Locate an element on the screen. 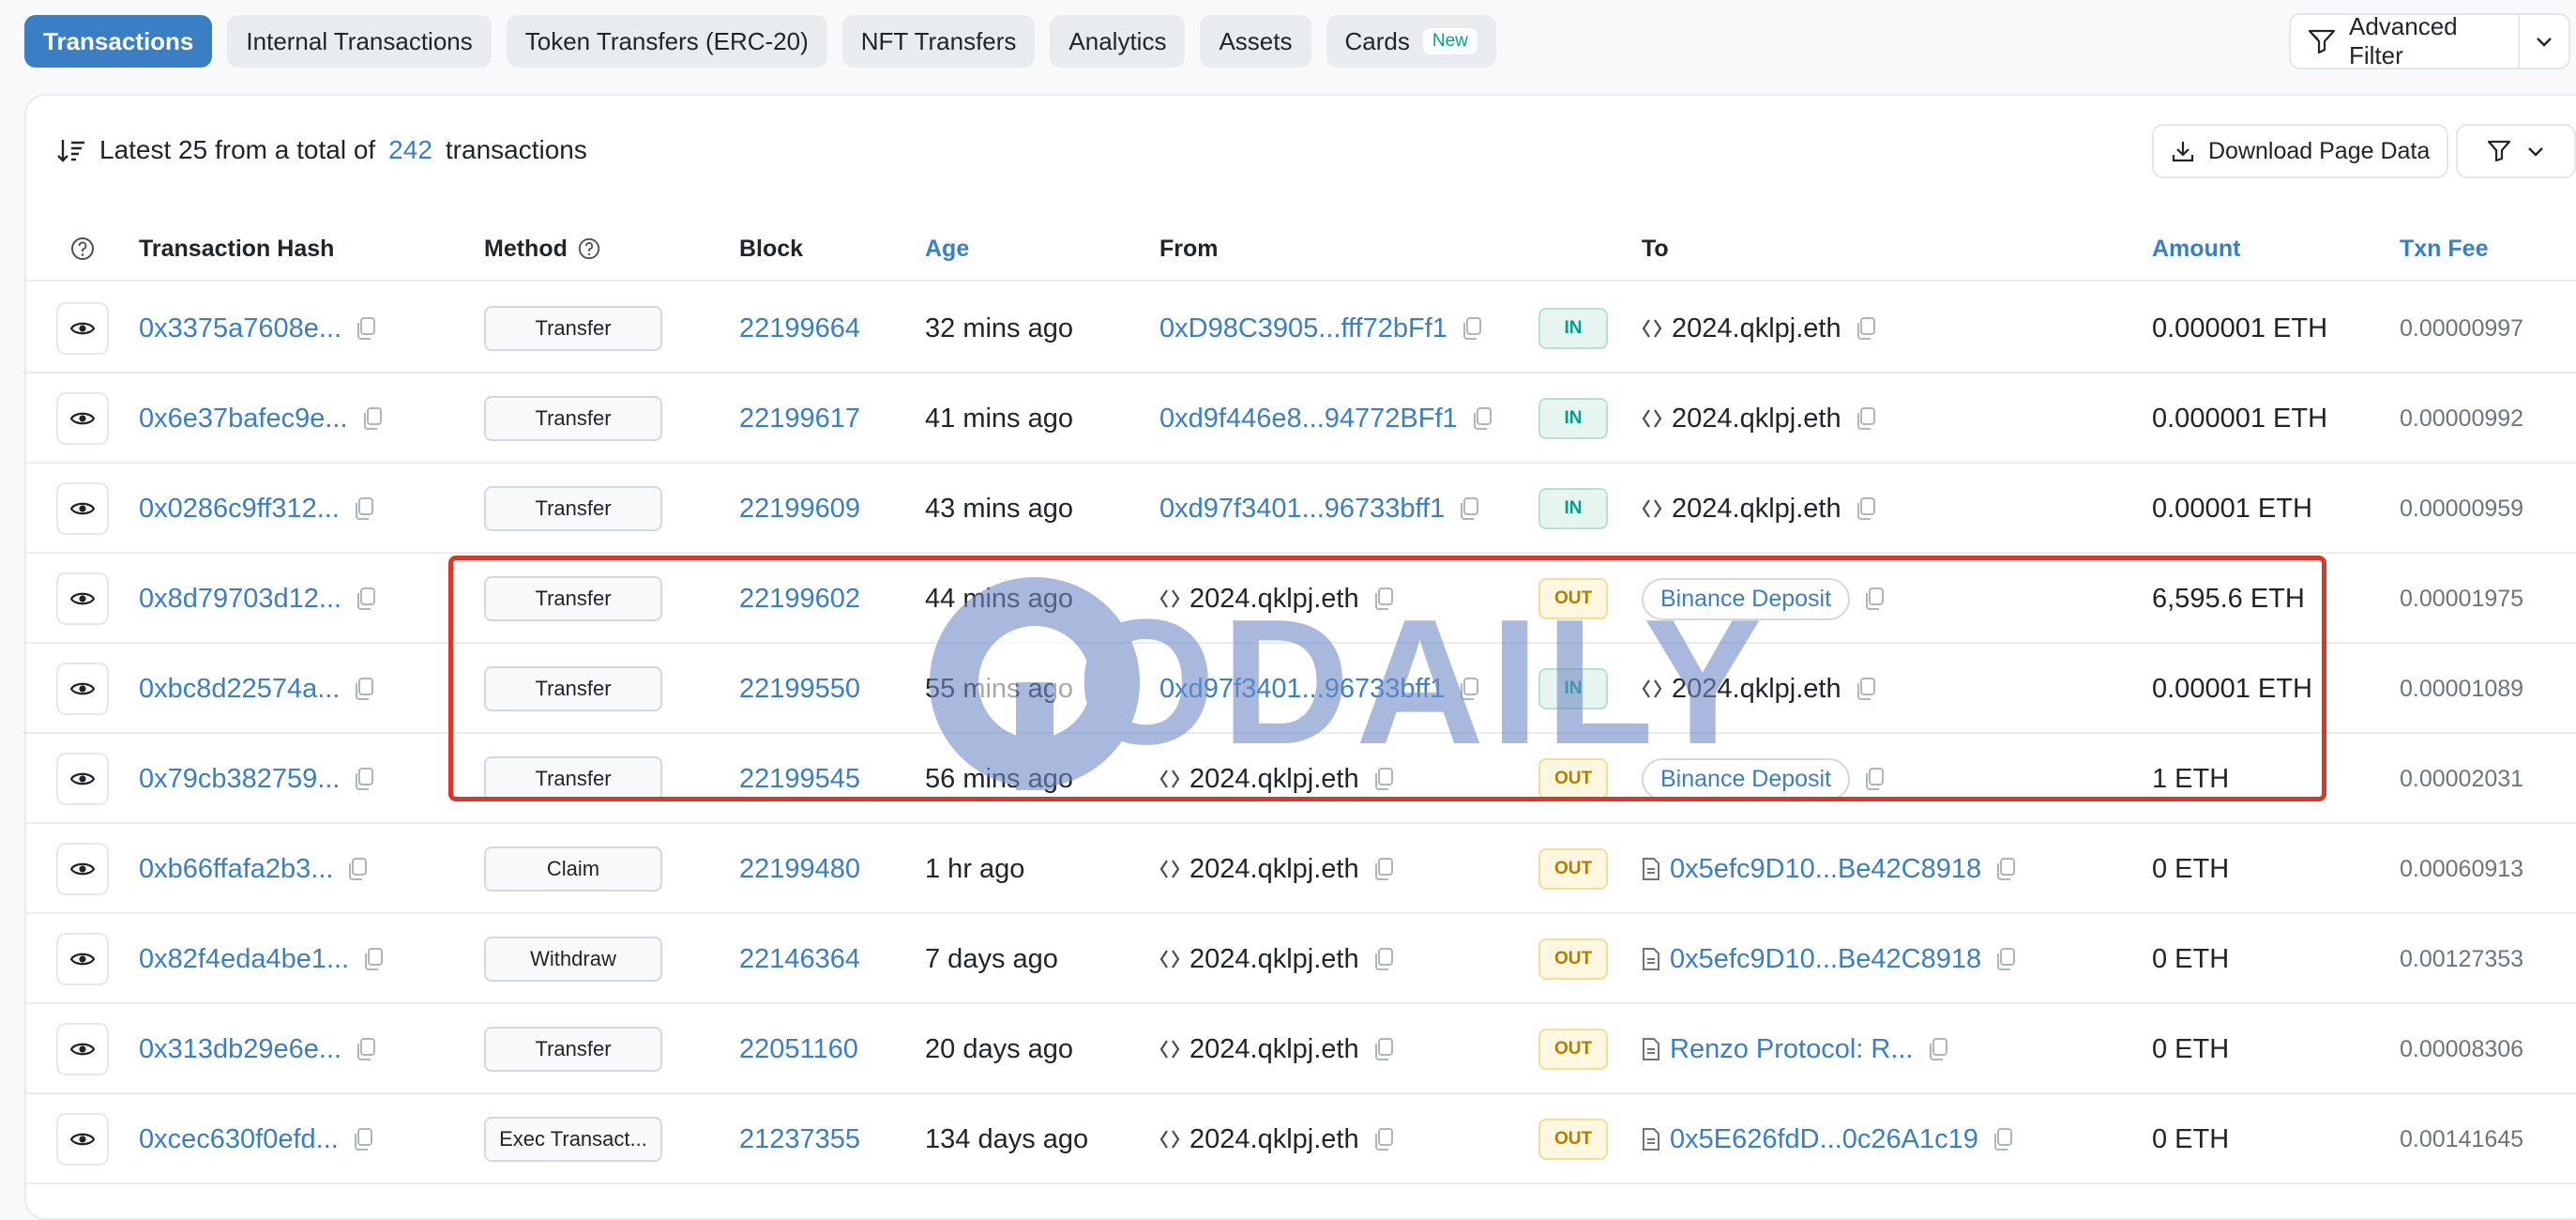 Image resolution: width=2576 pixels, height=1220 pixels. tab-analytics: Analytics is located at coordinates (1118, 42).